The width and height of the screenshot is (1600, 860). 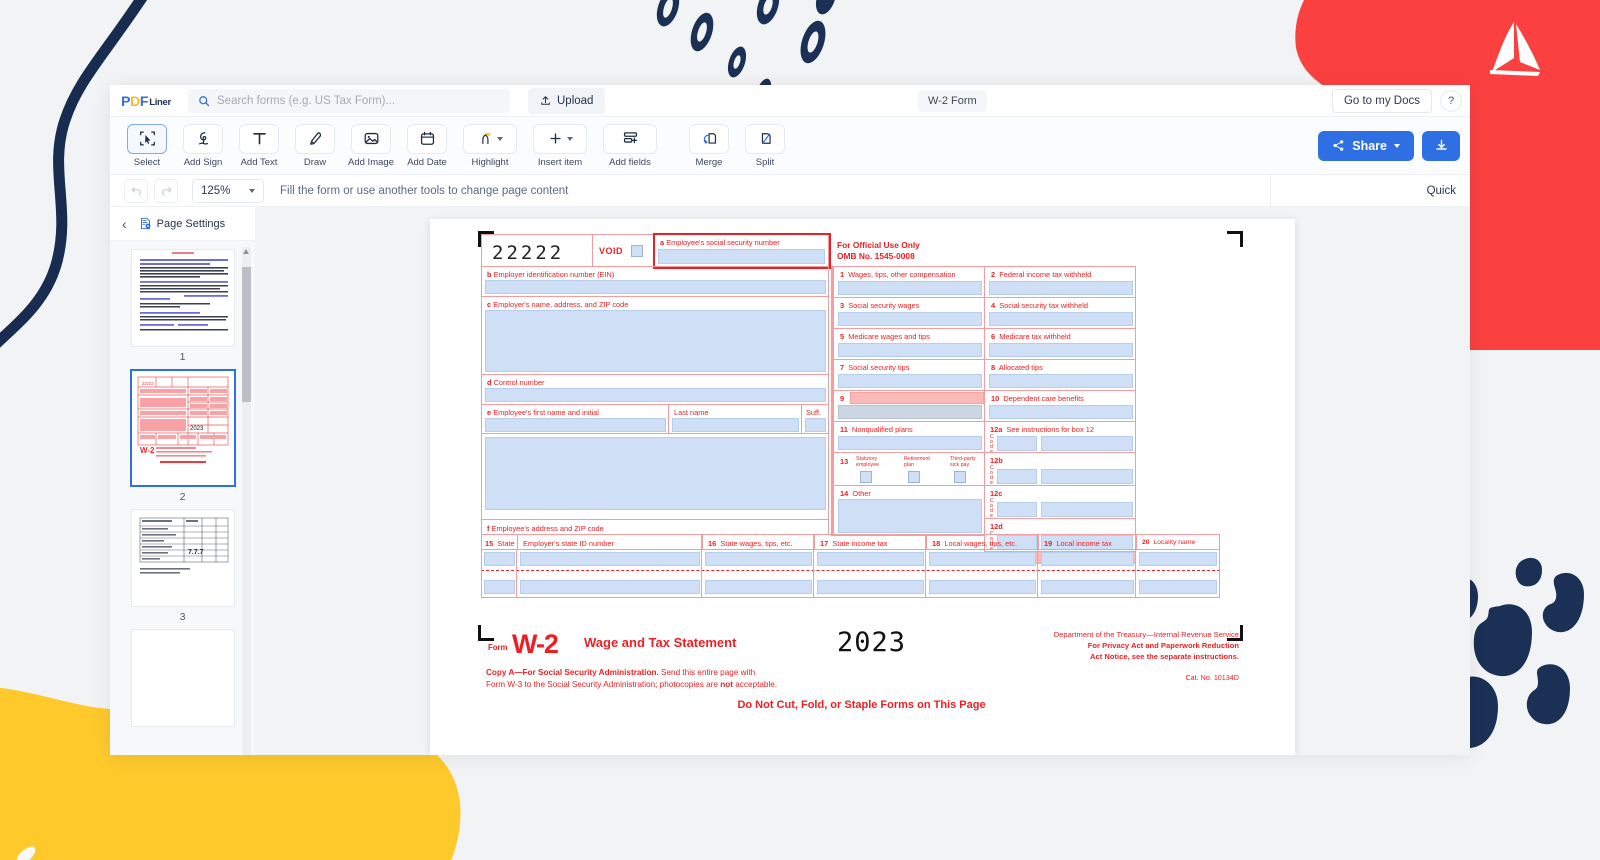 I want to click on box-2-input, so click(x=1061, y=288).